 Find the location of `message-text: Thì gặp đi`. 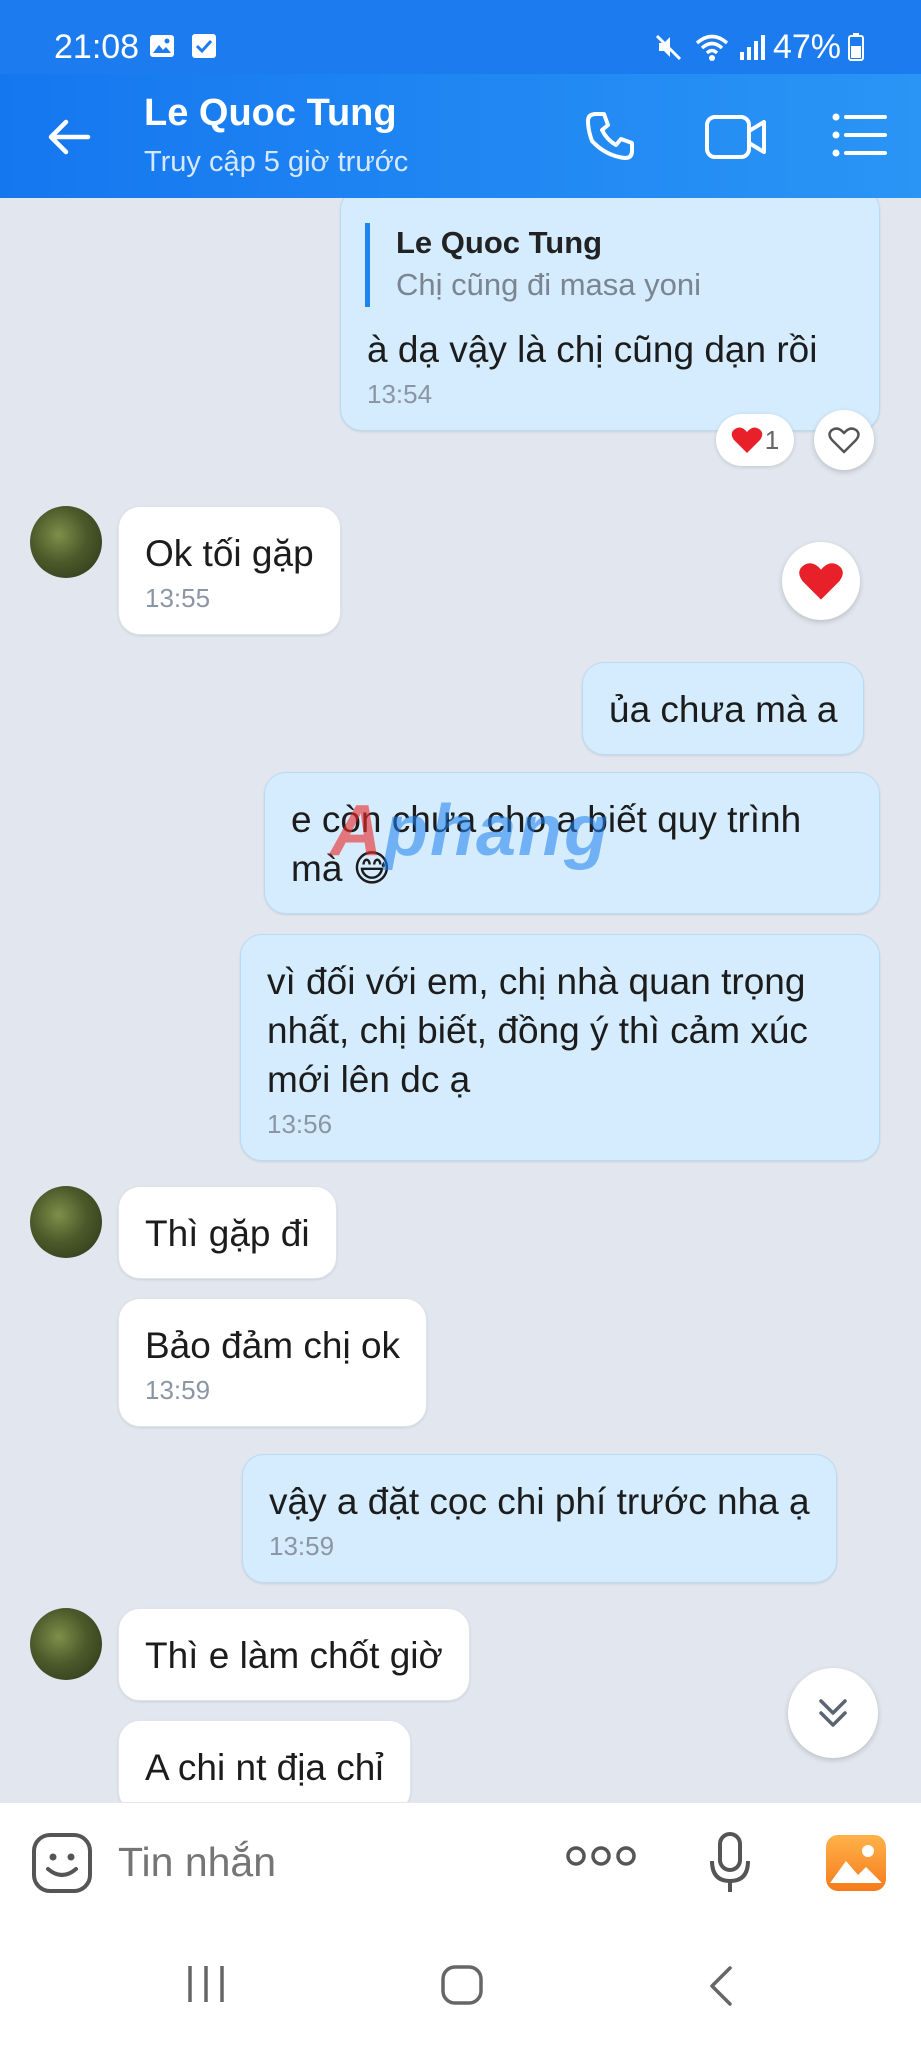

message-text: Thì gặp đi is located at coordinates (227, 1233).